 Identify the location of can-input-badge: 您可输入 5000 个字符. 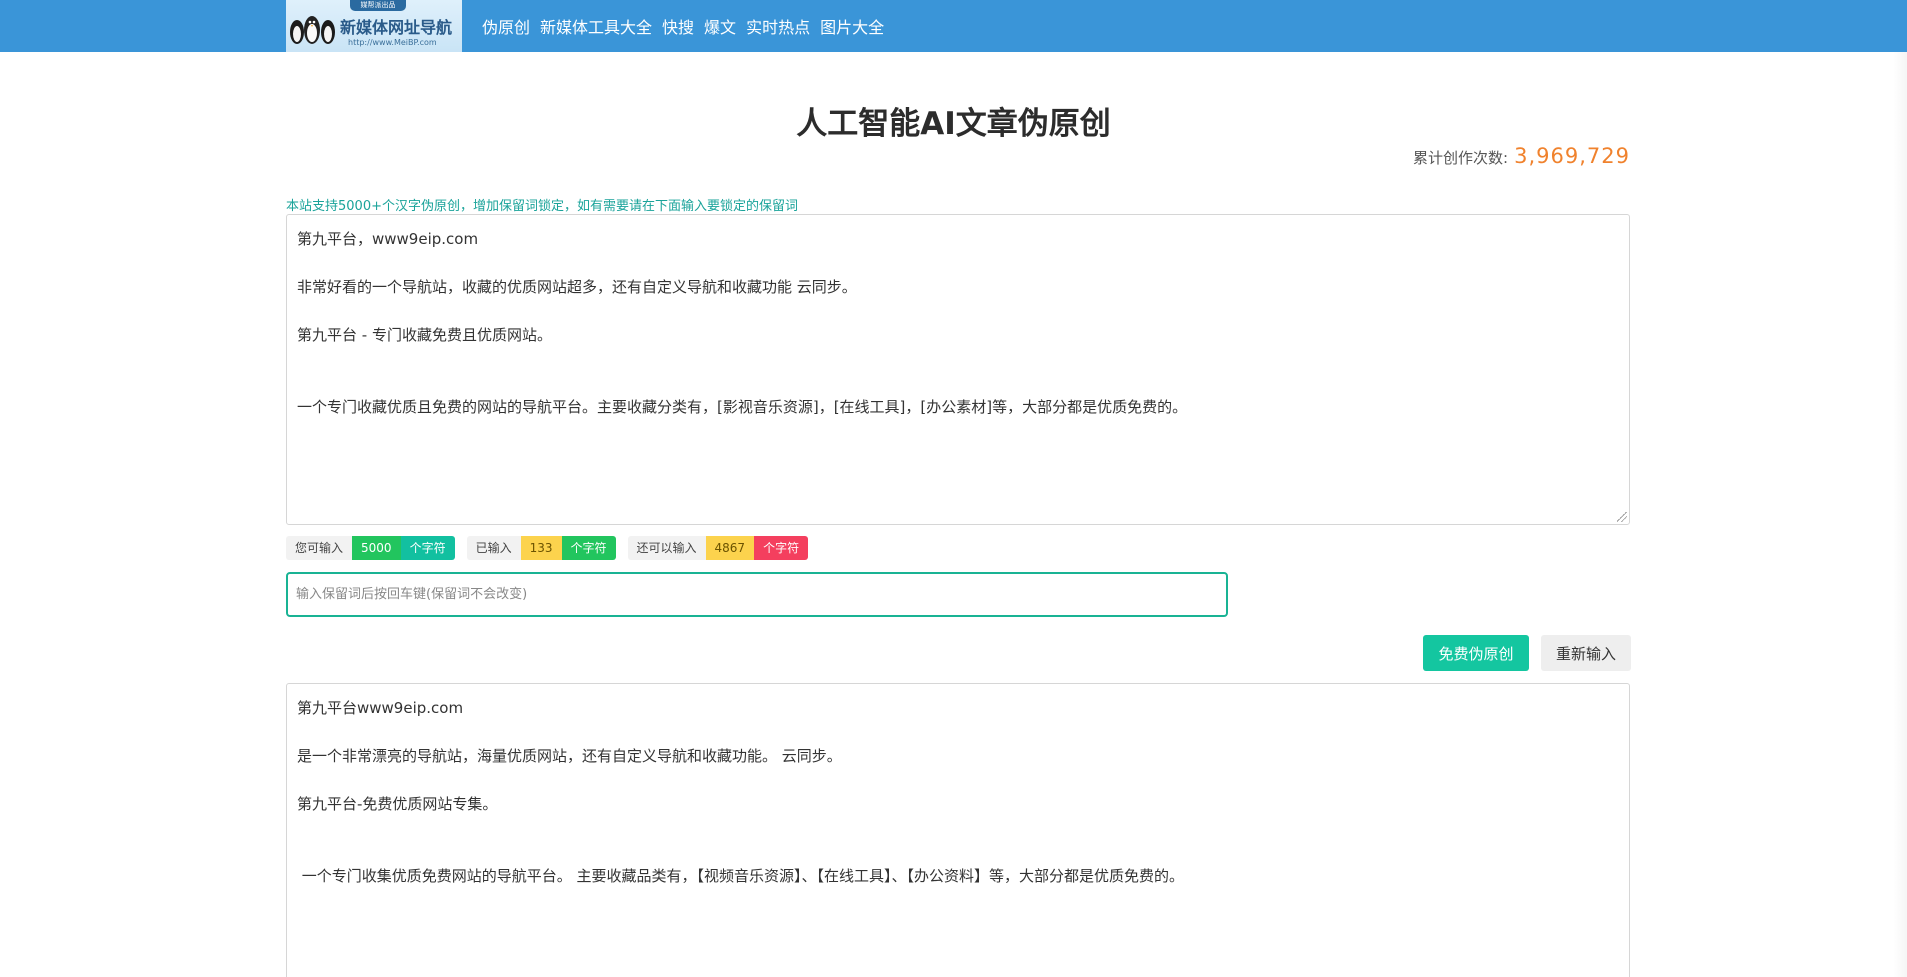
(370, 548).